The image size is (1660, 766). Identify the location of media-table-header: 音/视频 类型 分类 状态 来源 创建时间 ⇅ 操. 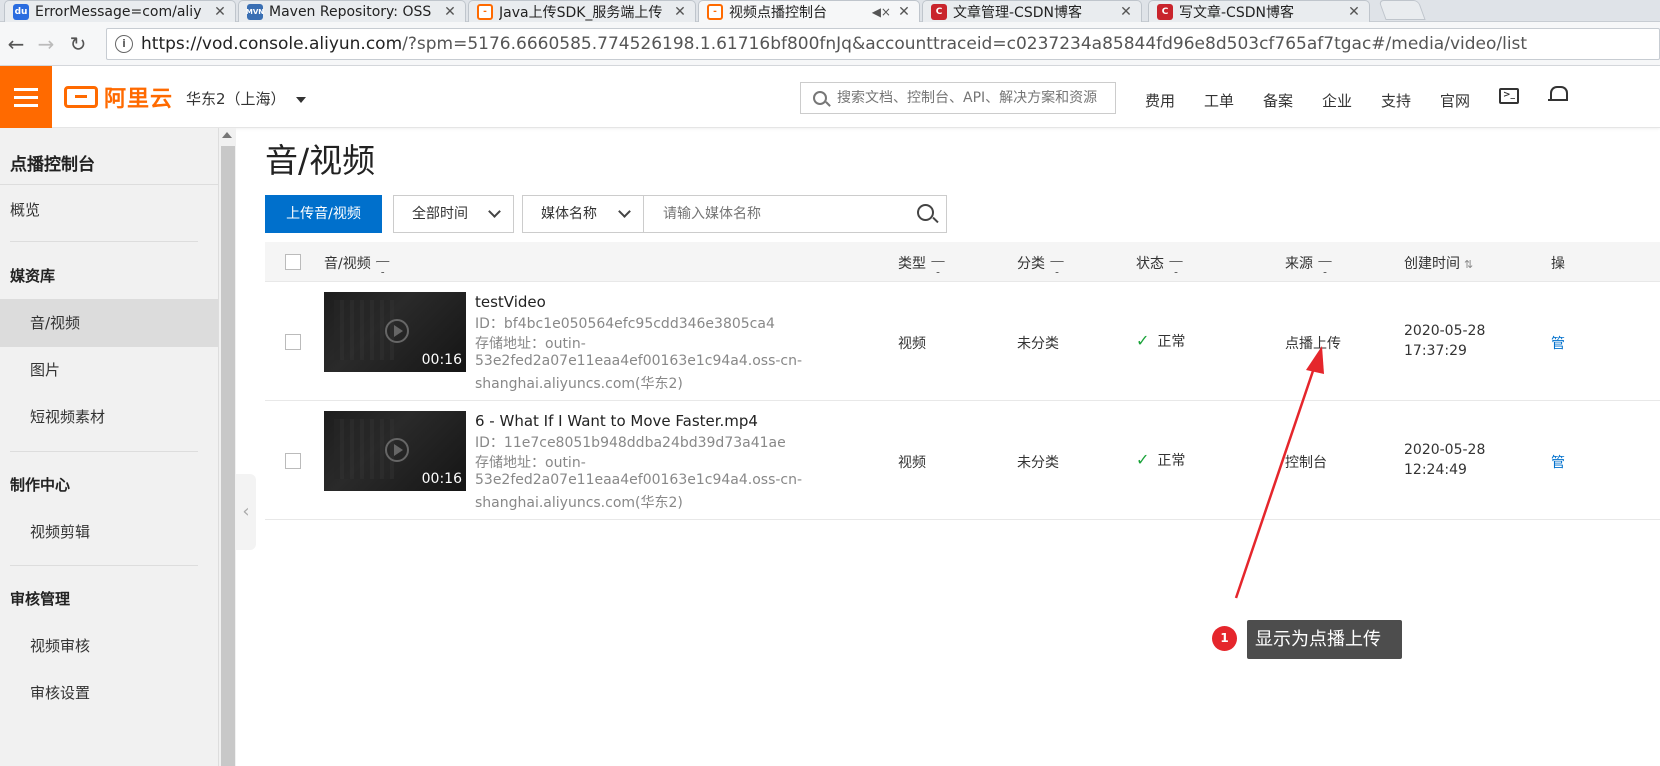
(962, 262).